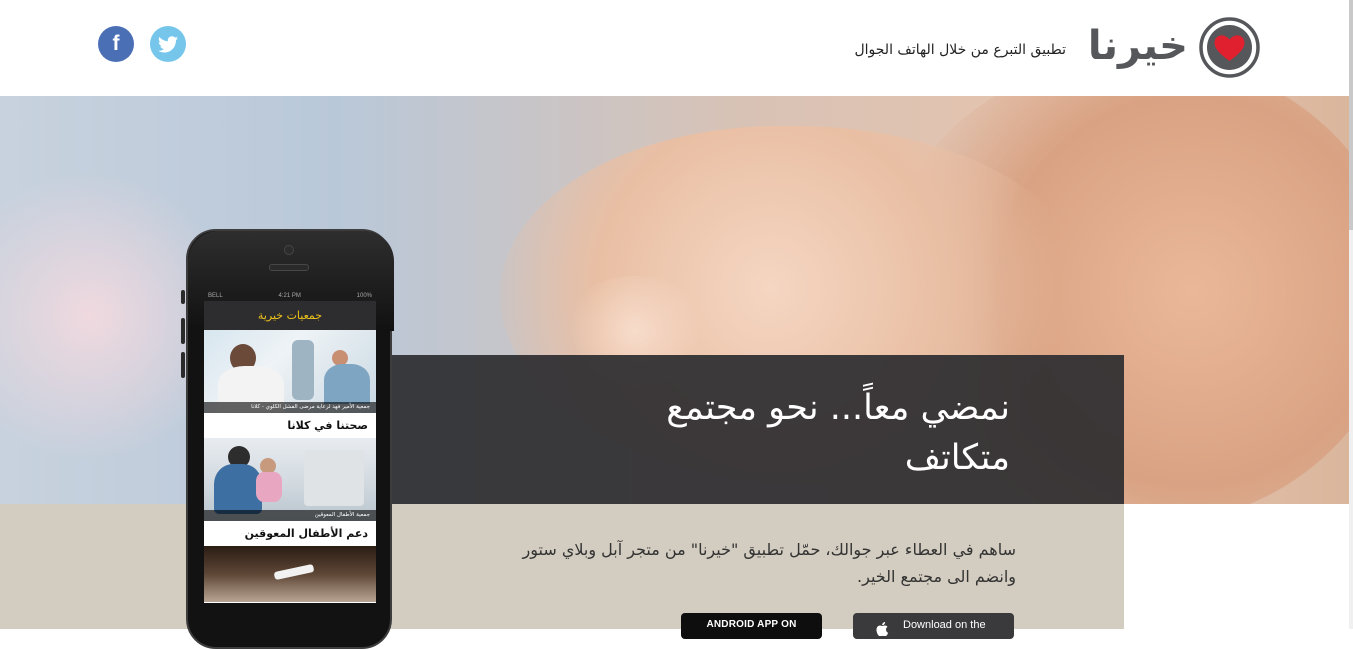 The image size is (1353, 649). Describe the element at coordinates (290, 533) in the screenshot. I see `charity-card-title: دعم الأطفال المعوقين` at that location.